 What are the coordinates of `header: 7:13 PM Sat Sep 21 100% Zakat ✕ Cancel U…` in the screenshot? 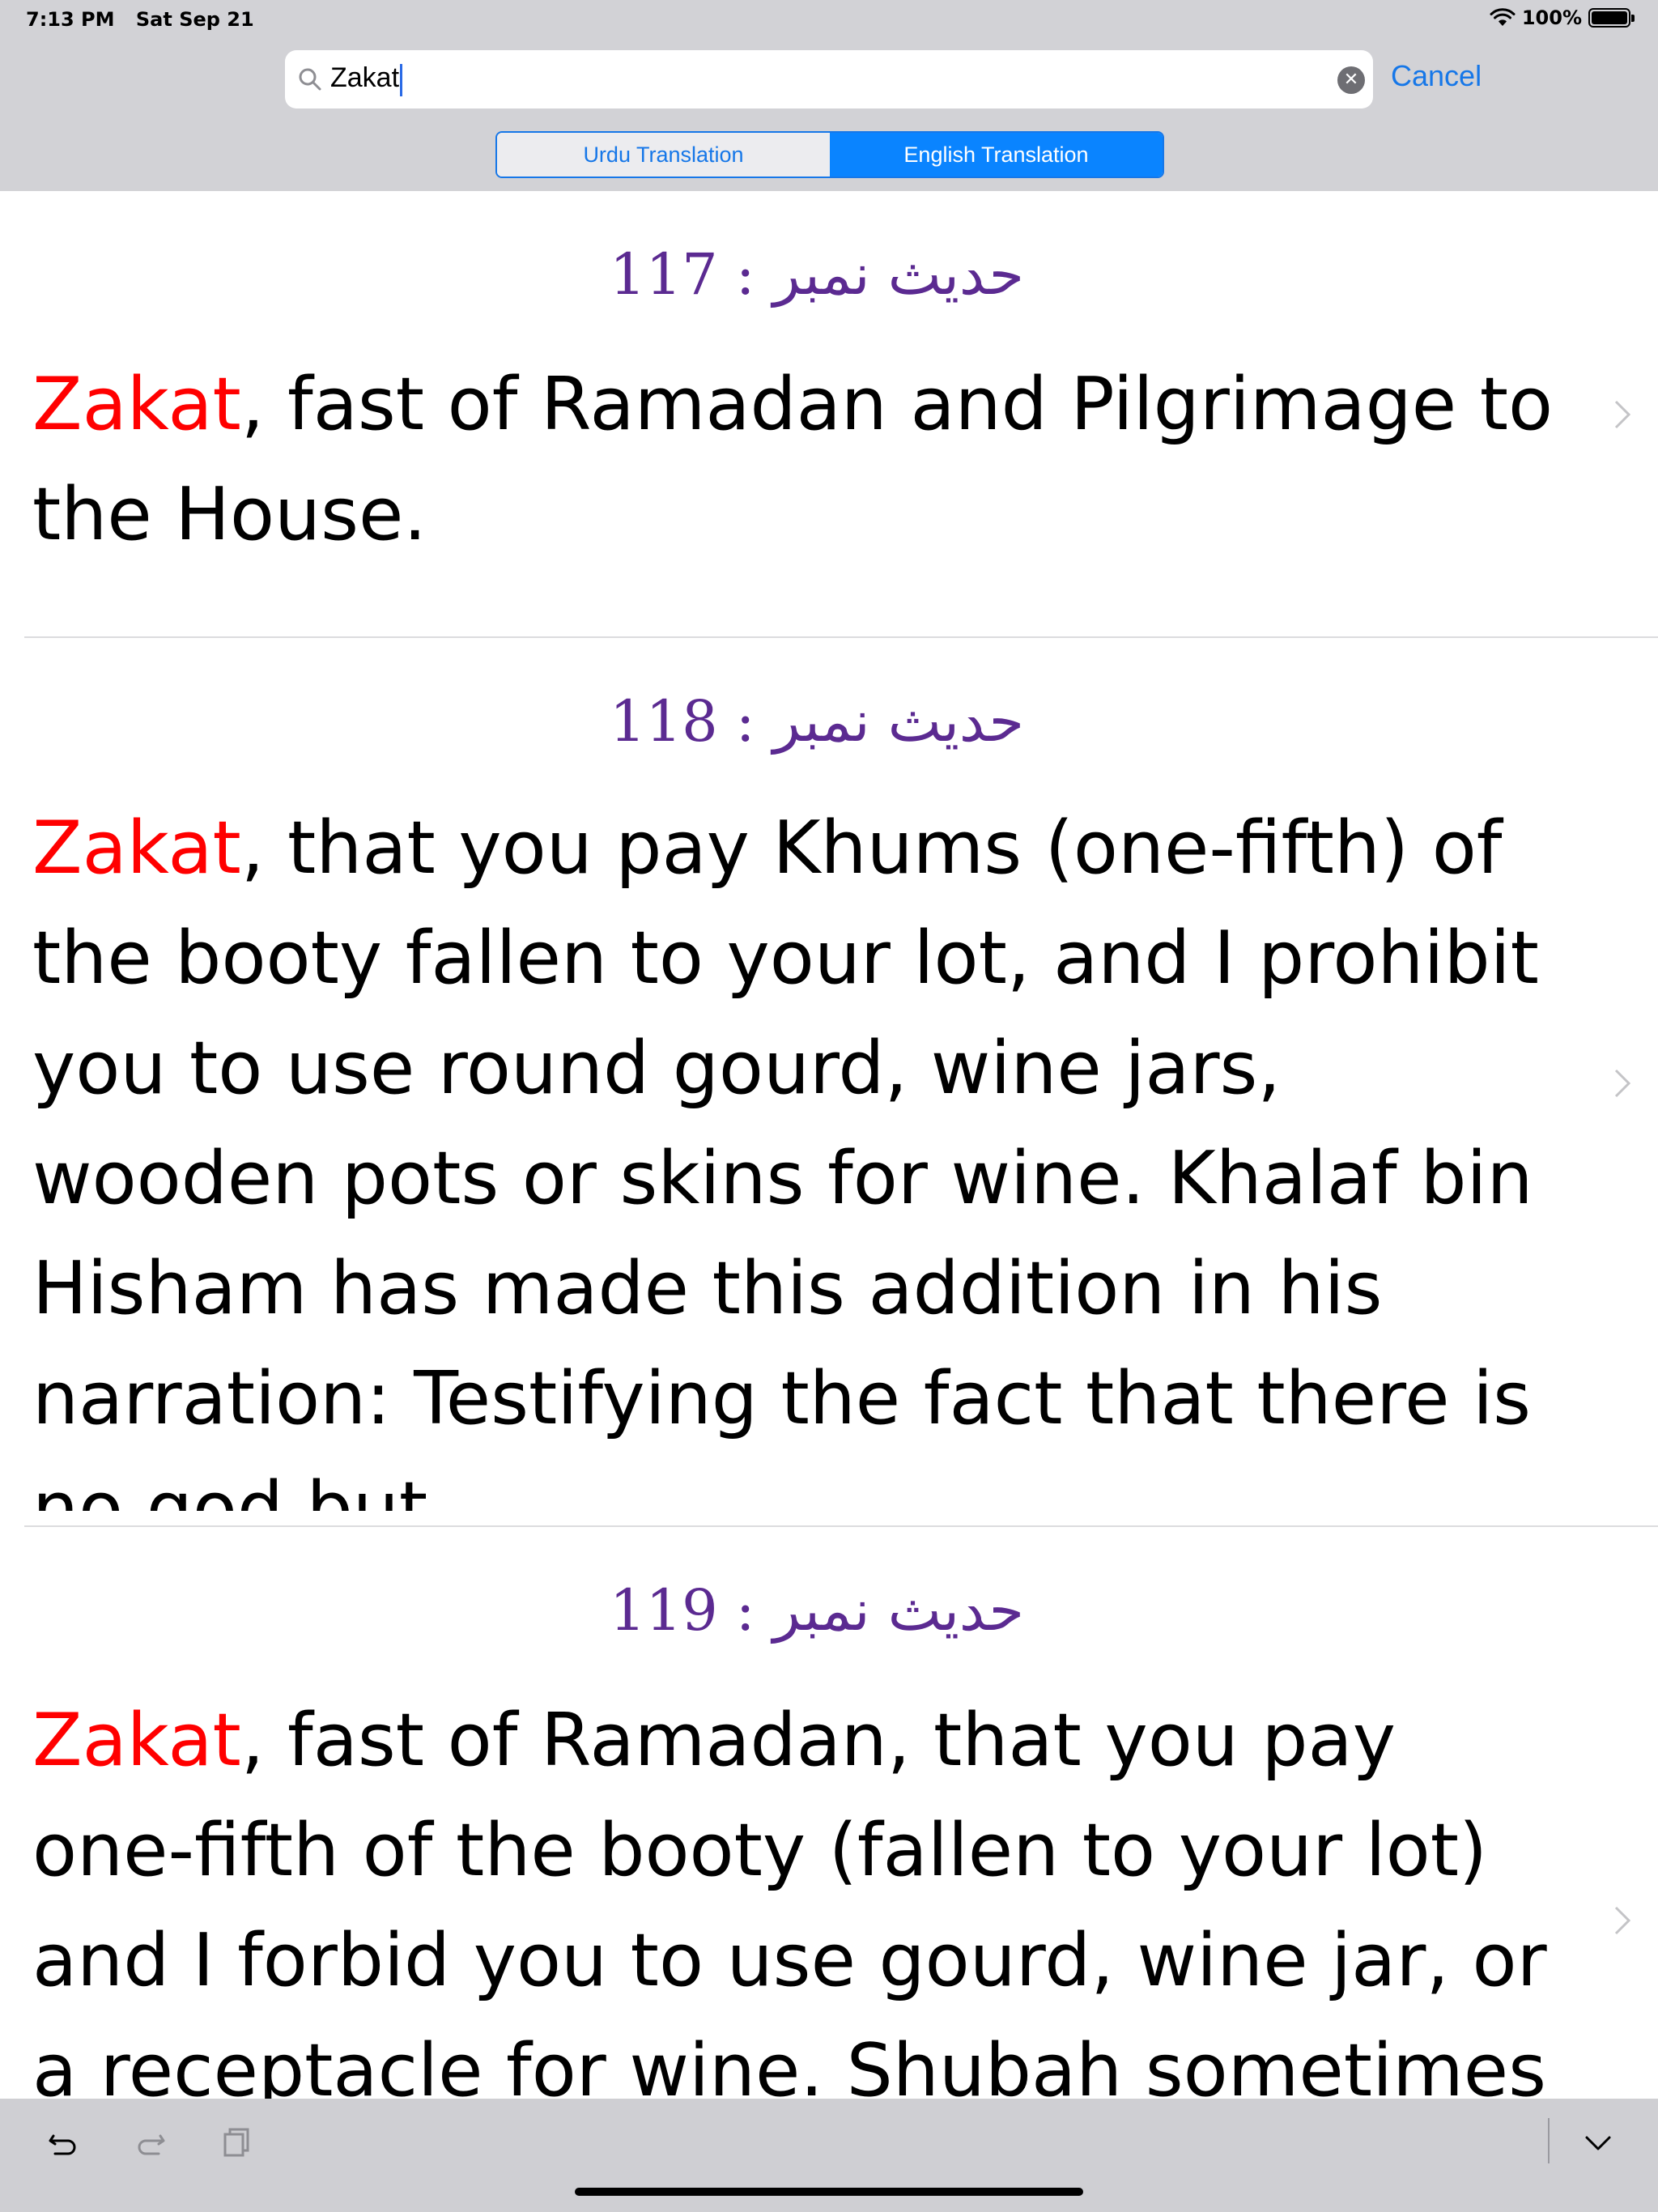 It's located at (829, 96).